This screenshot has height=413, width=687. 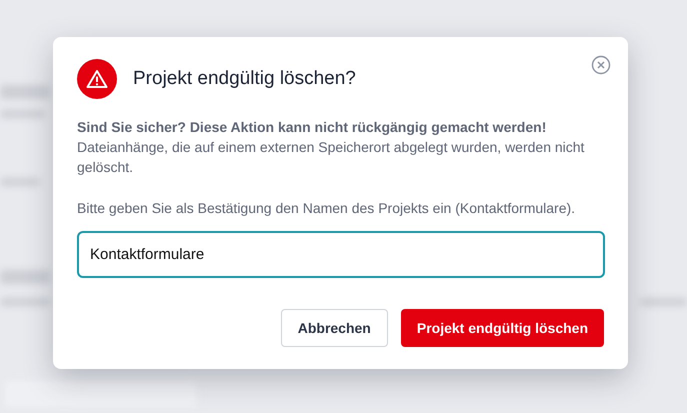 What do you see at coordinates (601, 65) in the screenshot?
I see `close-icon` at bounding box center [601, 65].